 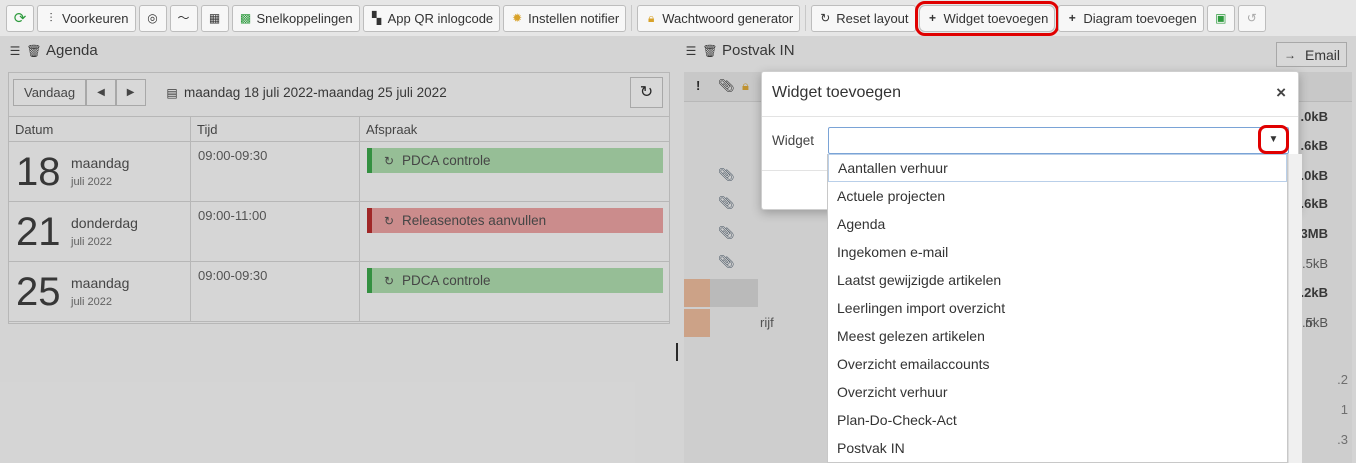 What do you see at coordinates (565, 18) in the screenshot?
I see `notifier-button: ✹ Instellen notifier` at bounding box center [565, 18].